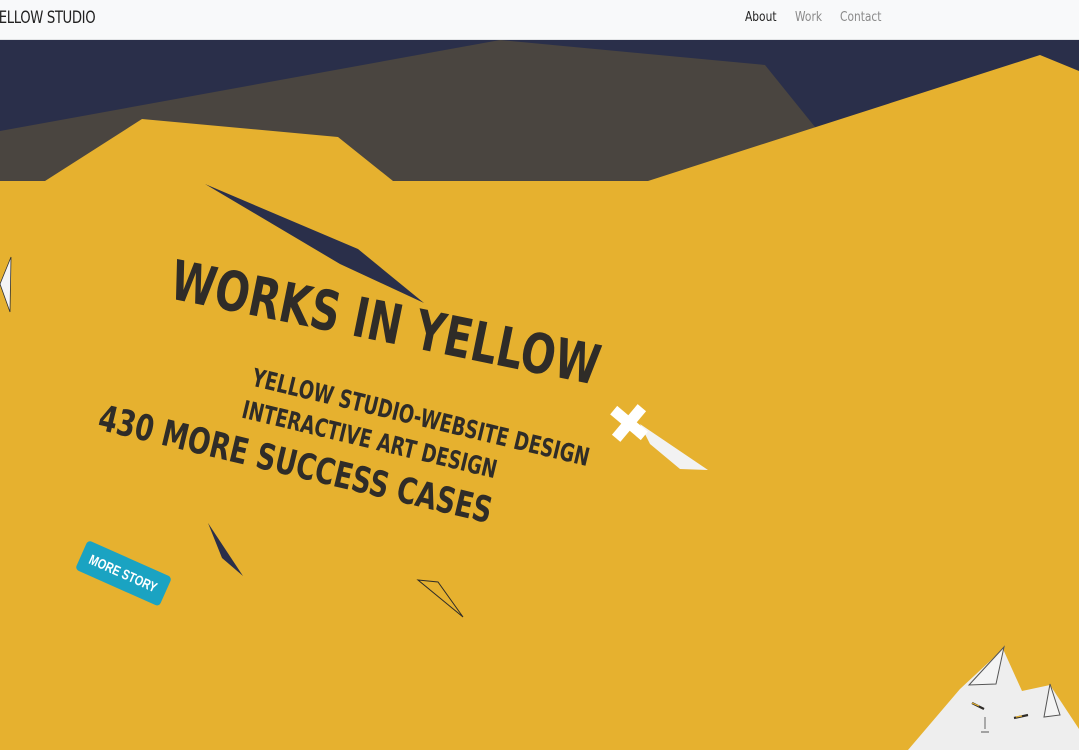 Image resolution: width=1079 pixels, height=750 pixels. Describe the element at coordinates (860, 17) in the screenshot. I see `nav-link-contact: Contact` at that location.